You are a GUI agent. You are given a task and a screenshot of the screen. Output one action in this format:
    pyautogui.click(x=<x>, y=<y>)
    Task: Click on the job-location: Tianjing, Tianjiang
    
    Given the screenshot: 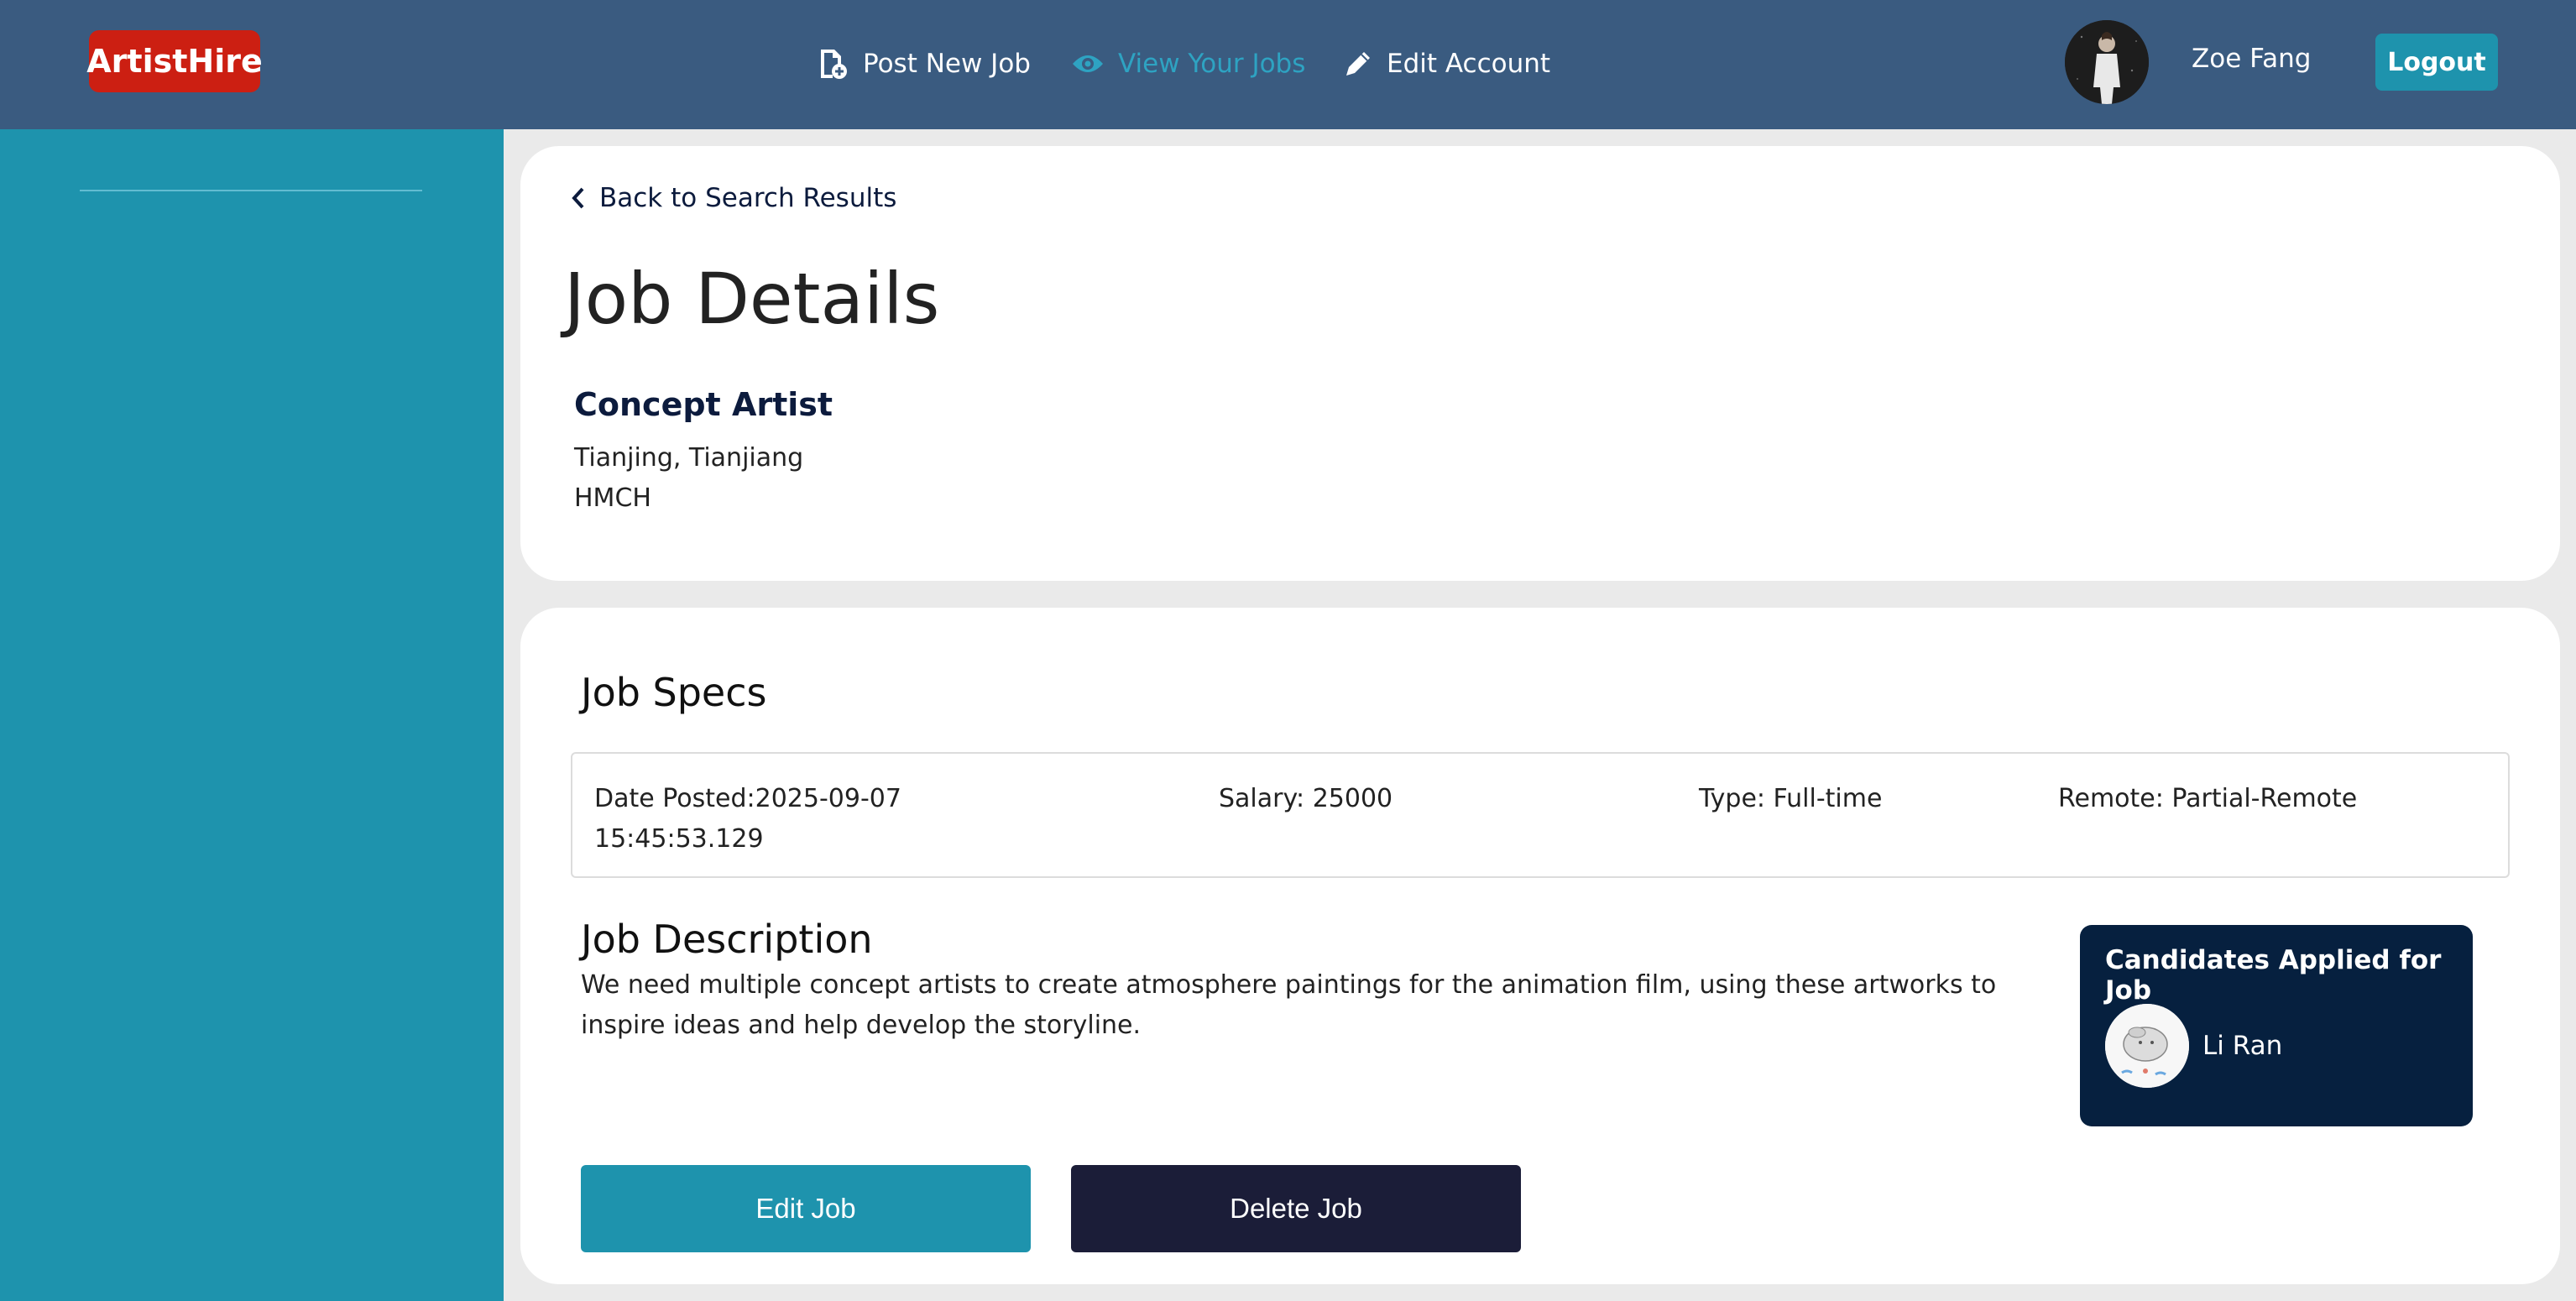 What is the action you would take?
    pyautogui.click(x=689, y=458)
    